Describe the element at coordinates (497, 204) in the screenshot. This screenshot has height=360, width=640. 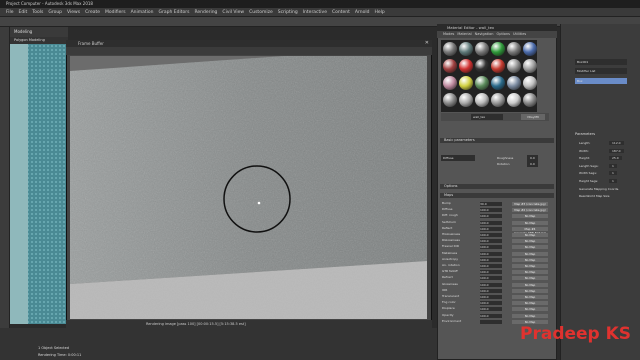
I see `map-row: Bump 30.0 Map #3 (concrete.jpg)` at that location.